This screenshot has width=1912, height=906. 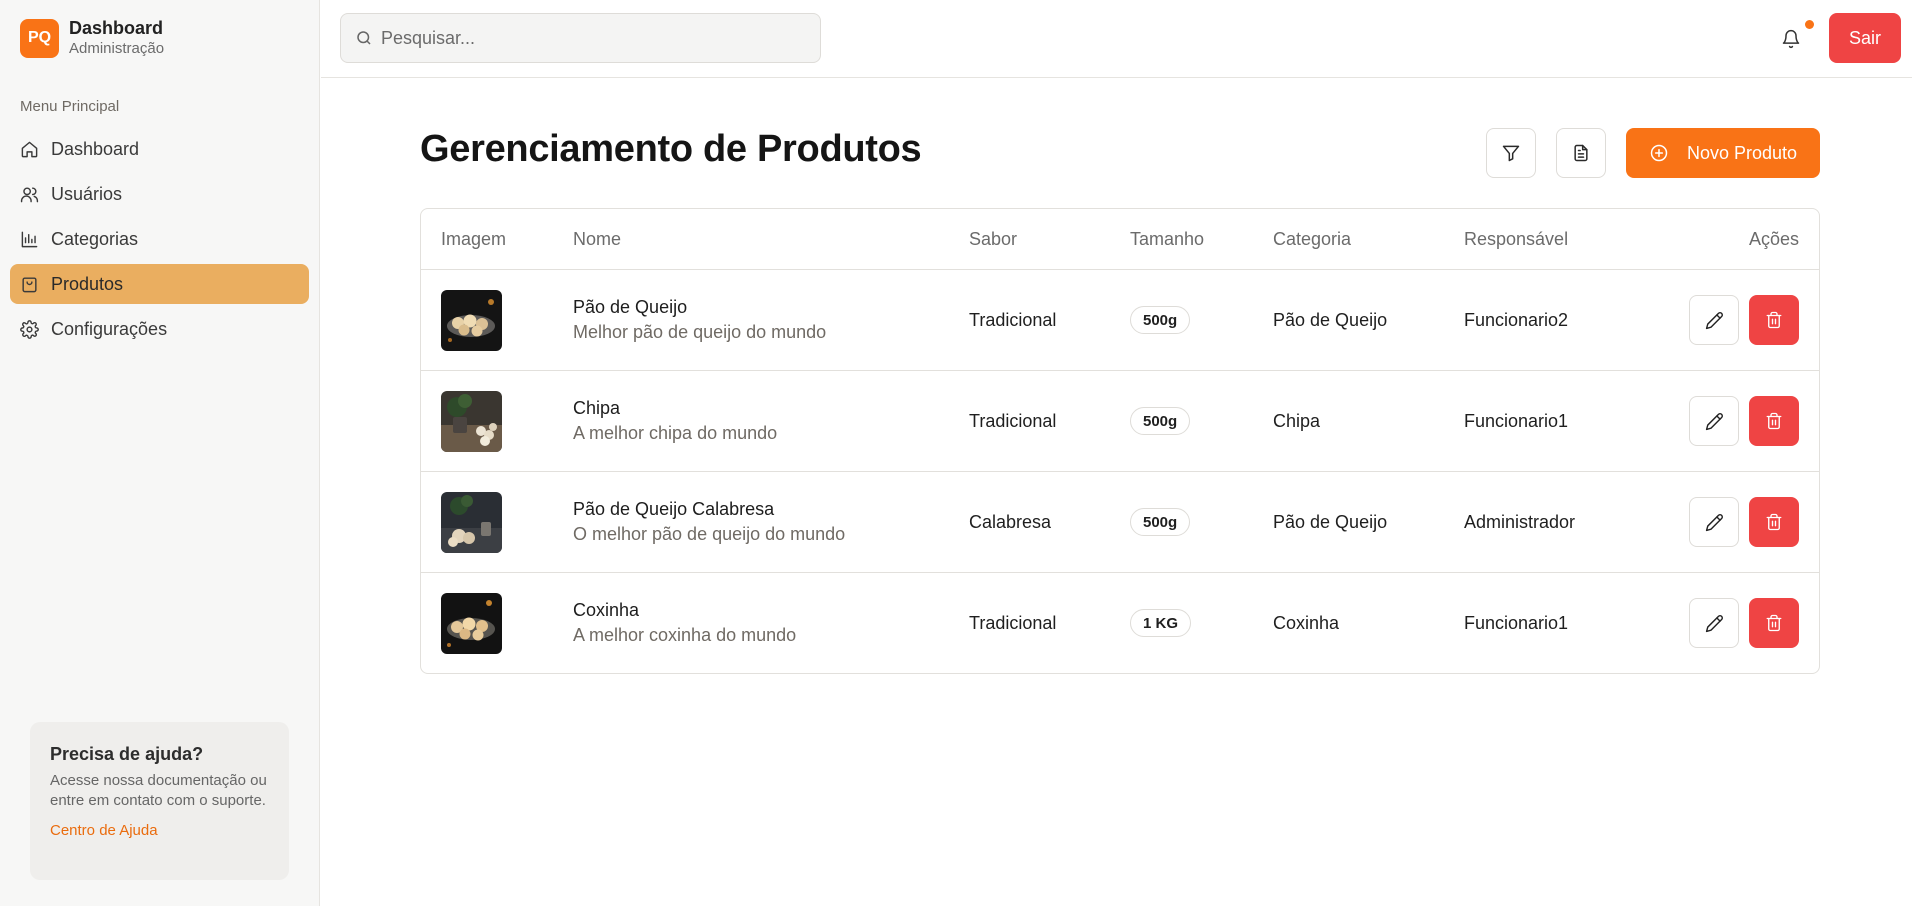 I want to click on bar-chart-icon, so click(x=29, y=239).